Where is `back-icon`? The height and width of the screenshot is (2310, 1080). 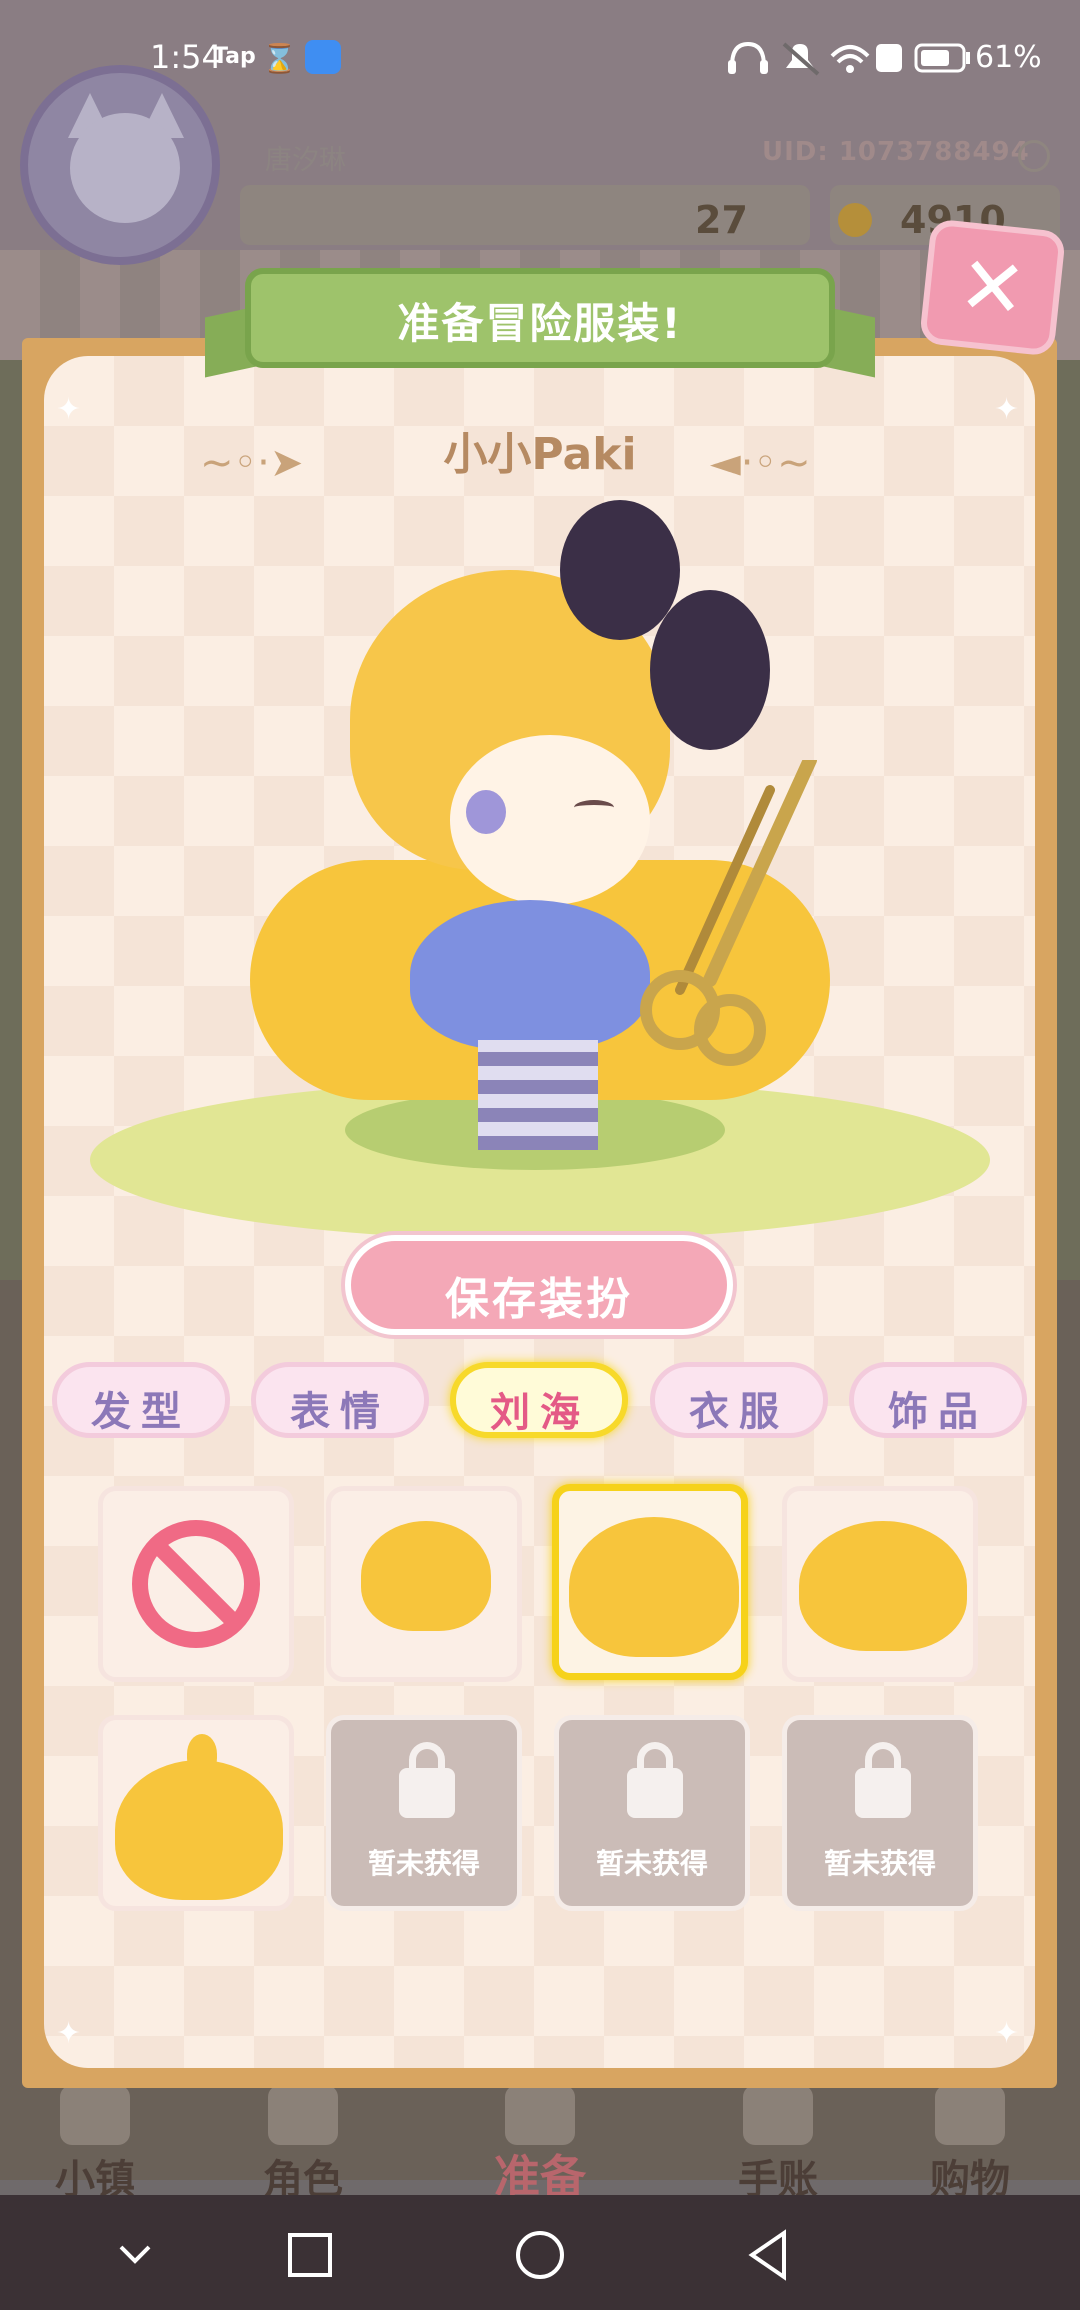
back-icon is located at coordinates (770, 2255).